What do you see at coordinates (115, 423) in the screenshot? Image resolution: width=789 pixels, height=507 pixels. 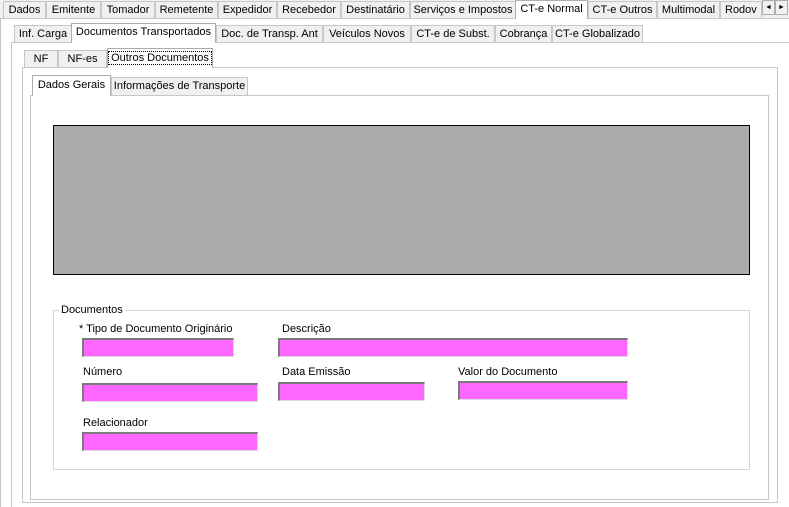 I see `relacionador-label: Relacionador` at bounding box center [115, 423].